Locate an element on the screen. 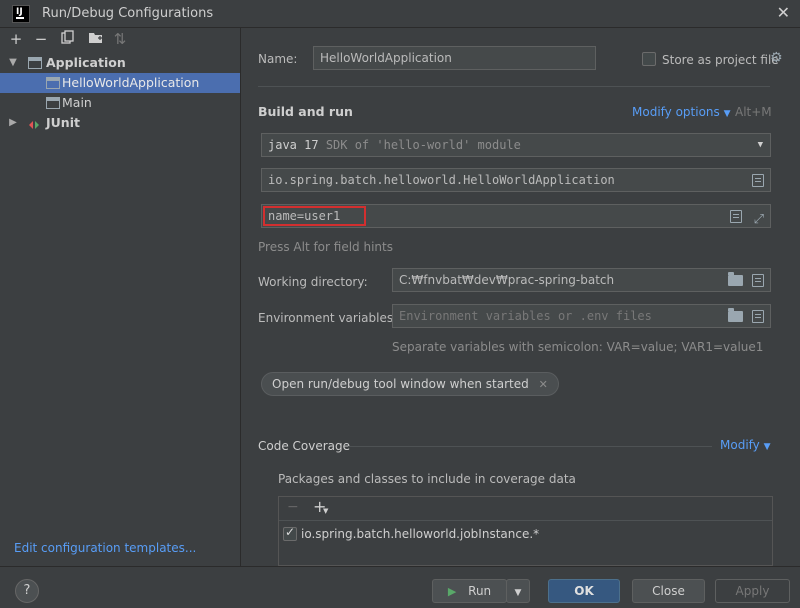 This screenshot has height=608, width=800. jdk-detail: SDK of 'hello-world' module is located at coordinates (423, 145).